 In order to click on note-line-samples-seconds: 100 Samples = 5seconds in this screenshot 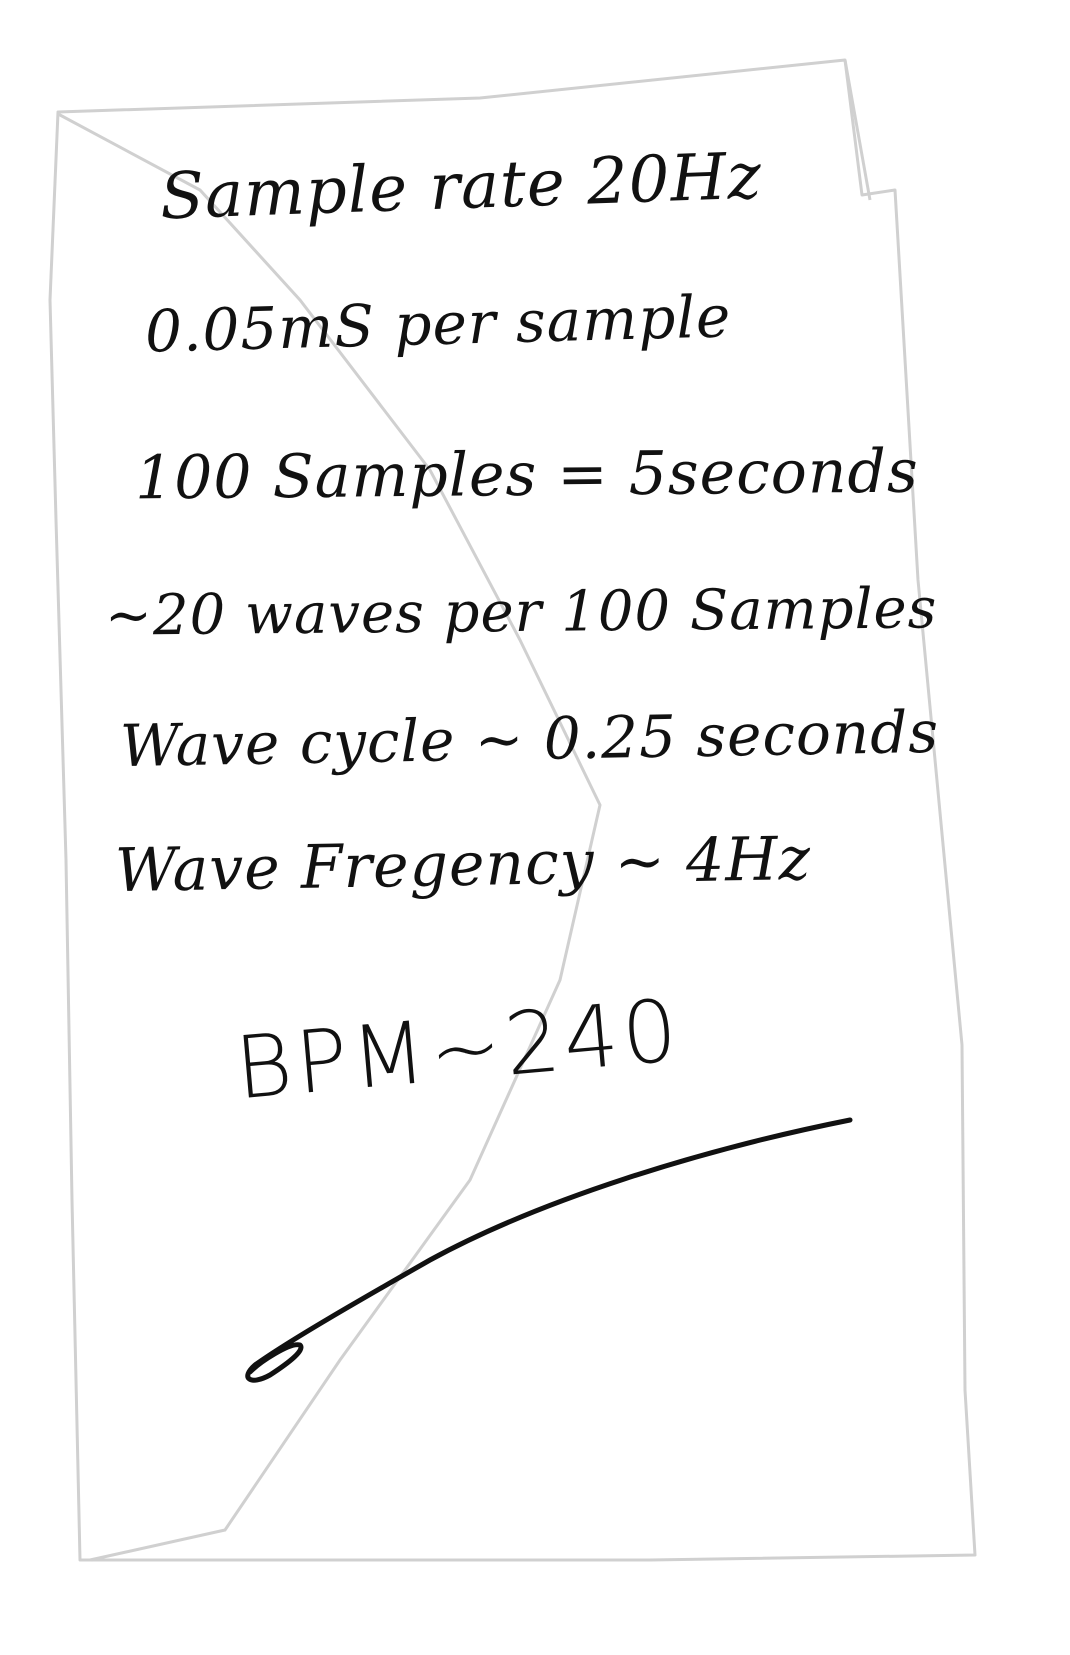, I will do `click(527, 475)`.